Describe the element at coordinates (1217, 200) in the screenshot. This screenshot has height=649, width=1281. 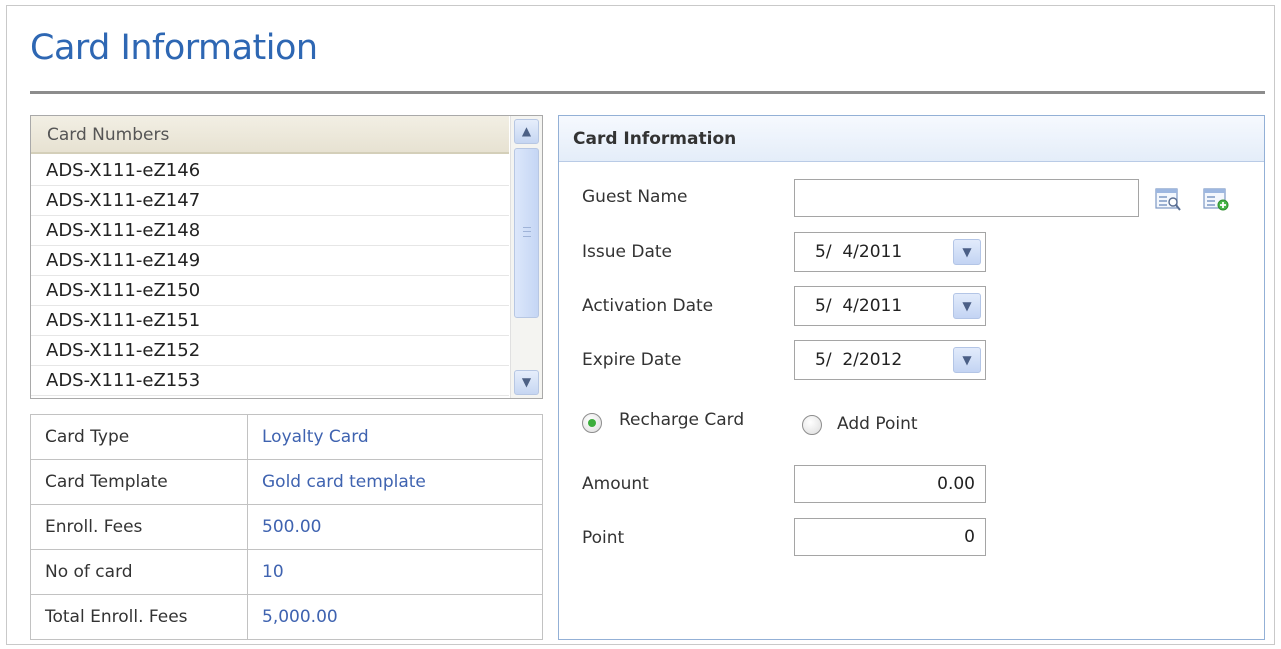
I see `add-record-icon` at that location.